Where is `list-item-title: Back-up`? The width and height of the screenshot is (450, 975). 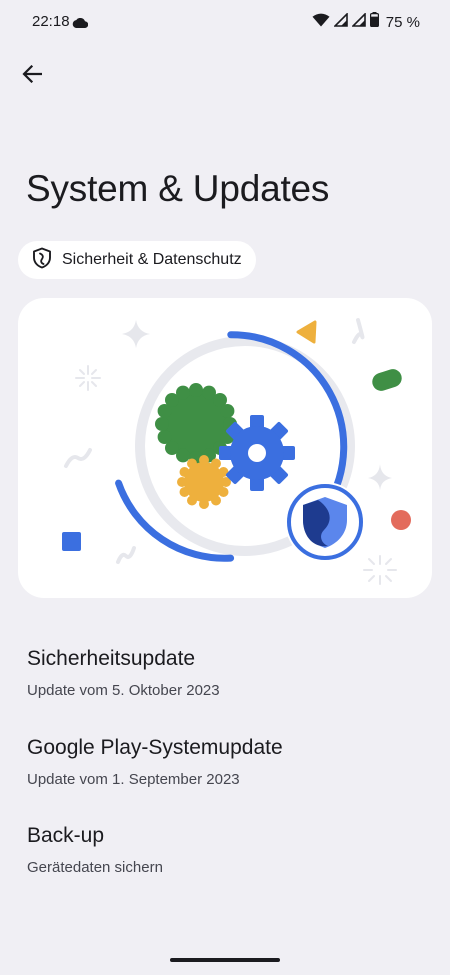
list-item-title: Back-up is located at coordinates (66, 835).